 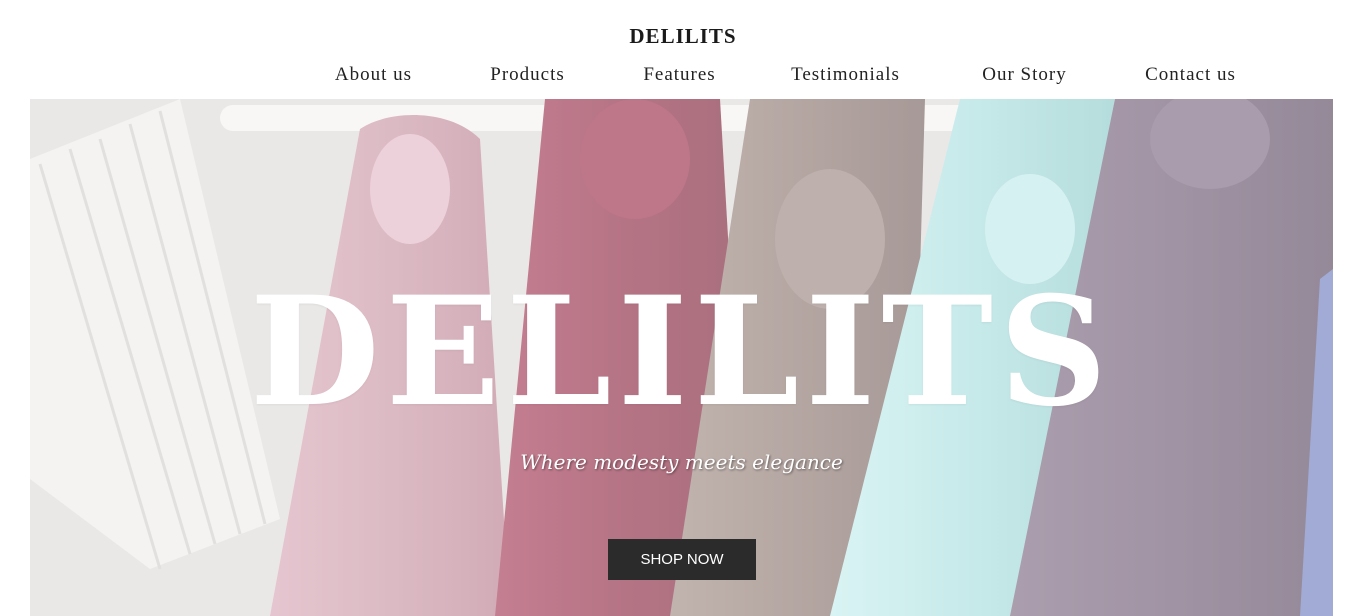 What do you see at coordinates (846, 75) in the screenshot?
I see `nav-testimonials: Testimonials` at bounding box center [846, 75].